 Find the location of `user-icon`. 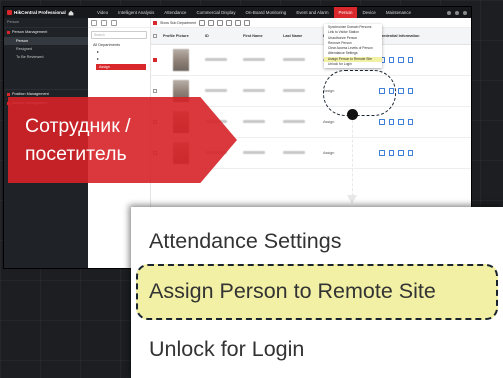

user-icon is located at coordinates (457, 12).